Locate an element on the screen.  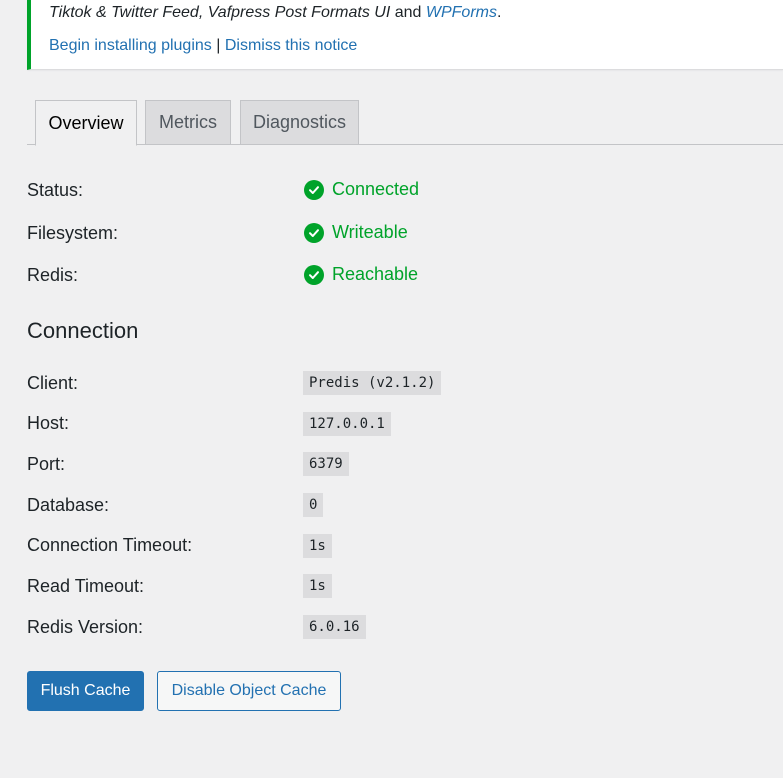
tab-bar: Overview Metrics Diagnostics is located at coordinates (405, 123).